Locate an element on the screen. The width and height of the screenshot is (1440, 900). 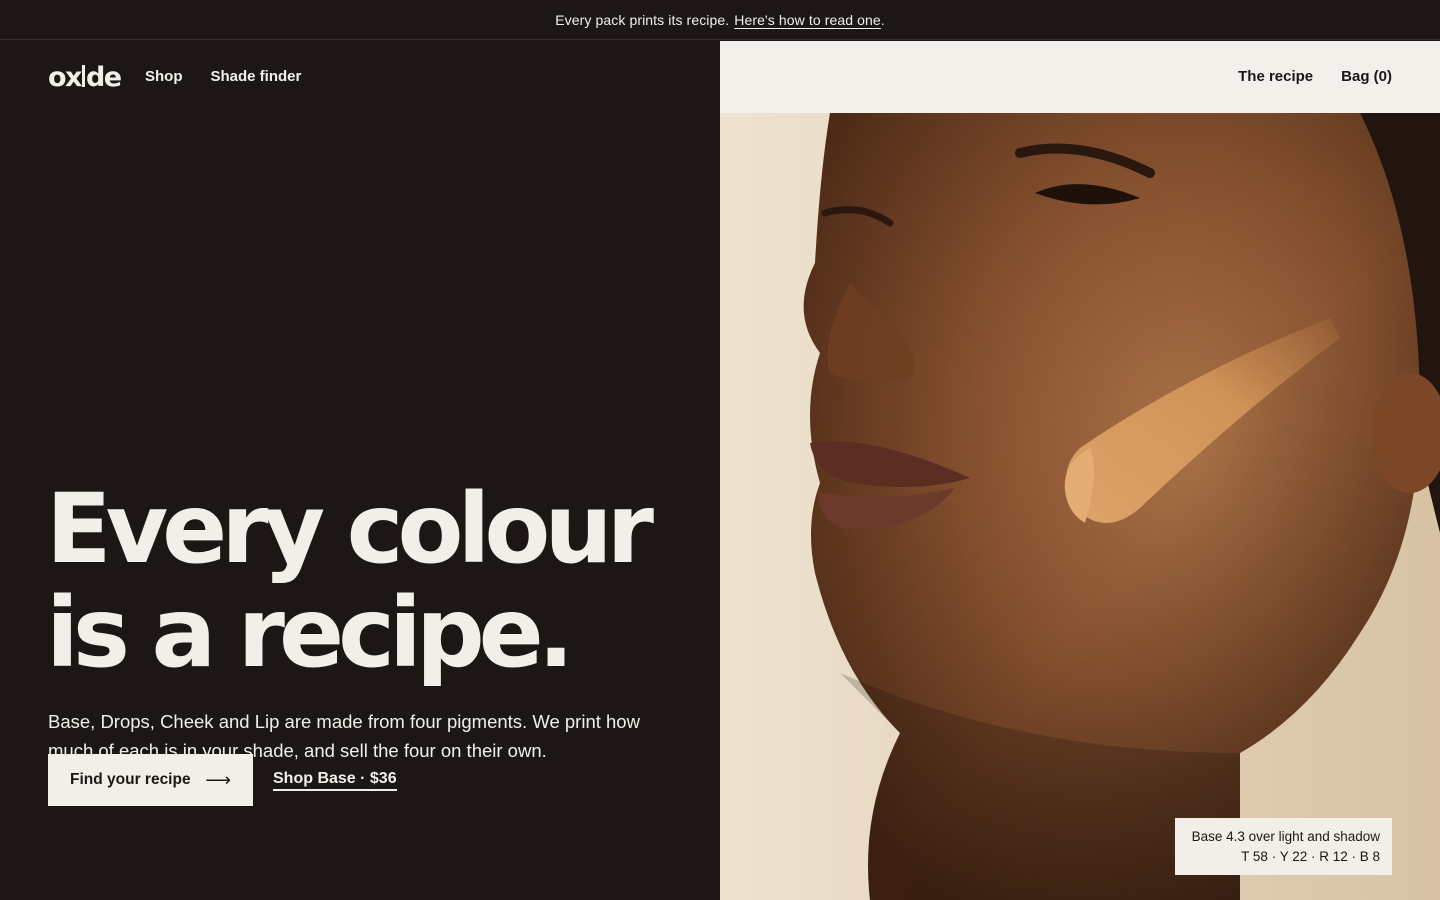
nav-the-recipe: The recipe is located at coordinates (1275, 76).